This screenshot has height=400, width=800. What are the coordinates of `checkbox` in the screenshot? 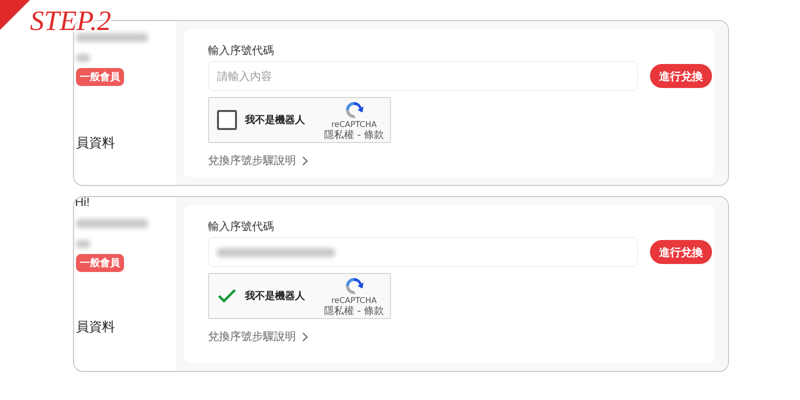 It's located at (227, 120).